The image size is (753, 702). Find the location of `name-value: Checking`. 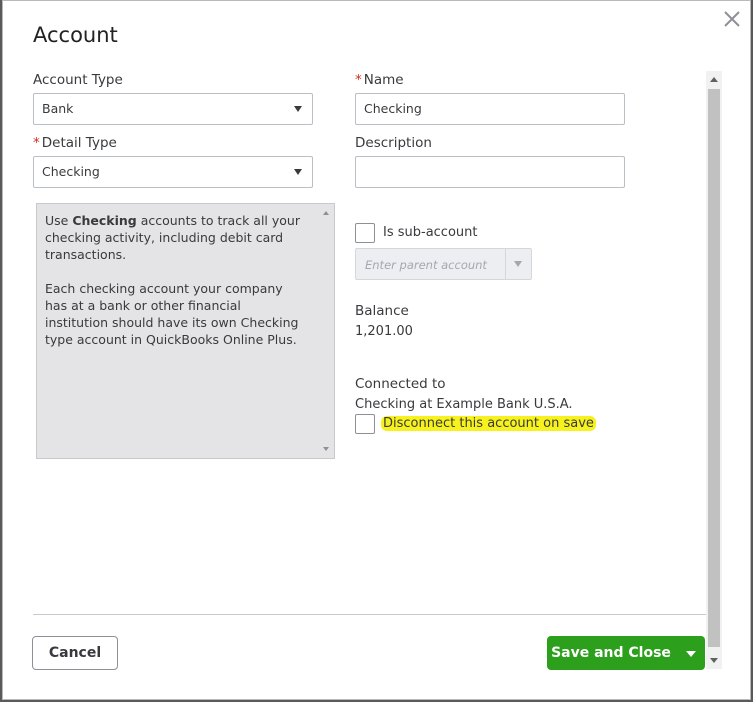

name-value: Checking is located at coordinates (393, 108).